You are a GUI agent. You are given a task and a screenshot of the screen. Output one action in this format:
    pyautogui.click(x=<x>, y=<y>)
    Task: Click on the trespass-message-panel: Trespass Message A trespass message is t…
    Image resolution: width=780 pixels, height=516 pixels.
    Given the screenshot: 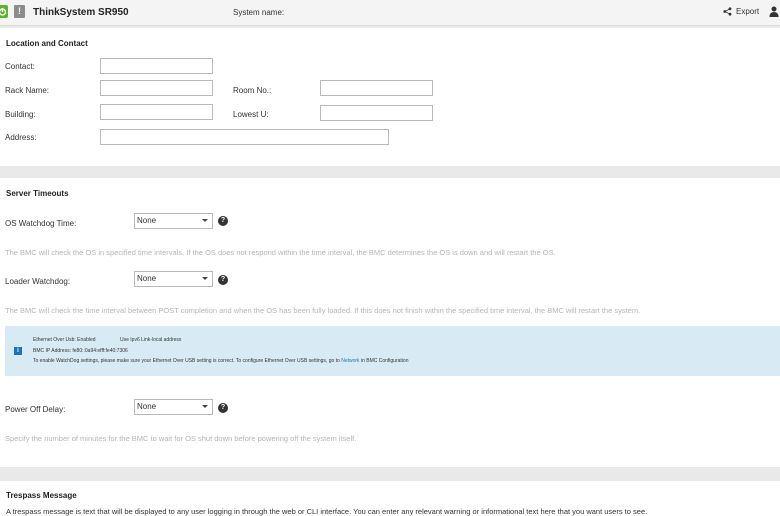 What is the action you would take?
    pyautogui.click(x=390, y=498)
    